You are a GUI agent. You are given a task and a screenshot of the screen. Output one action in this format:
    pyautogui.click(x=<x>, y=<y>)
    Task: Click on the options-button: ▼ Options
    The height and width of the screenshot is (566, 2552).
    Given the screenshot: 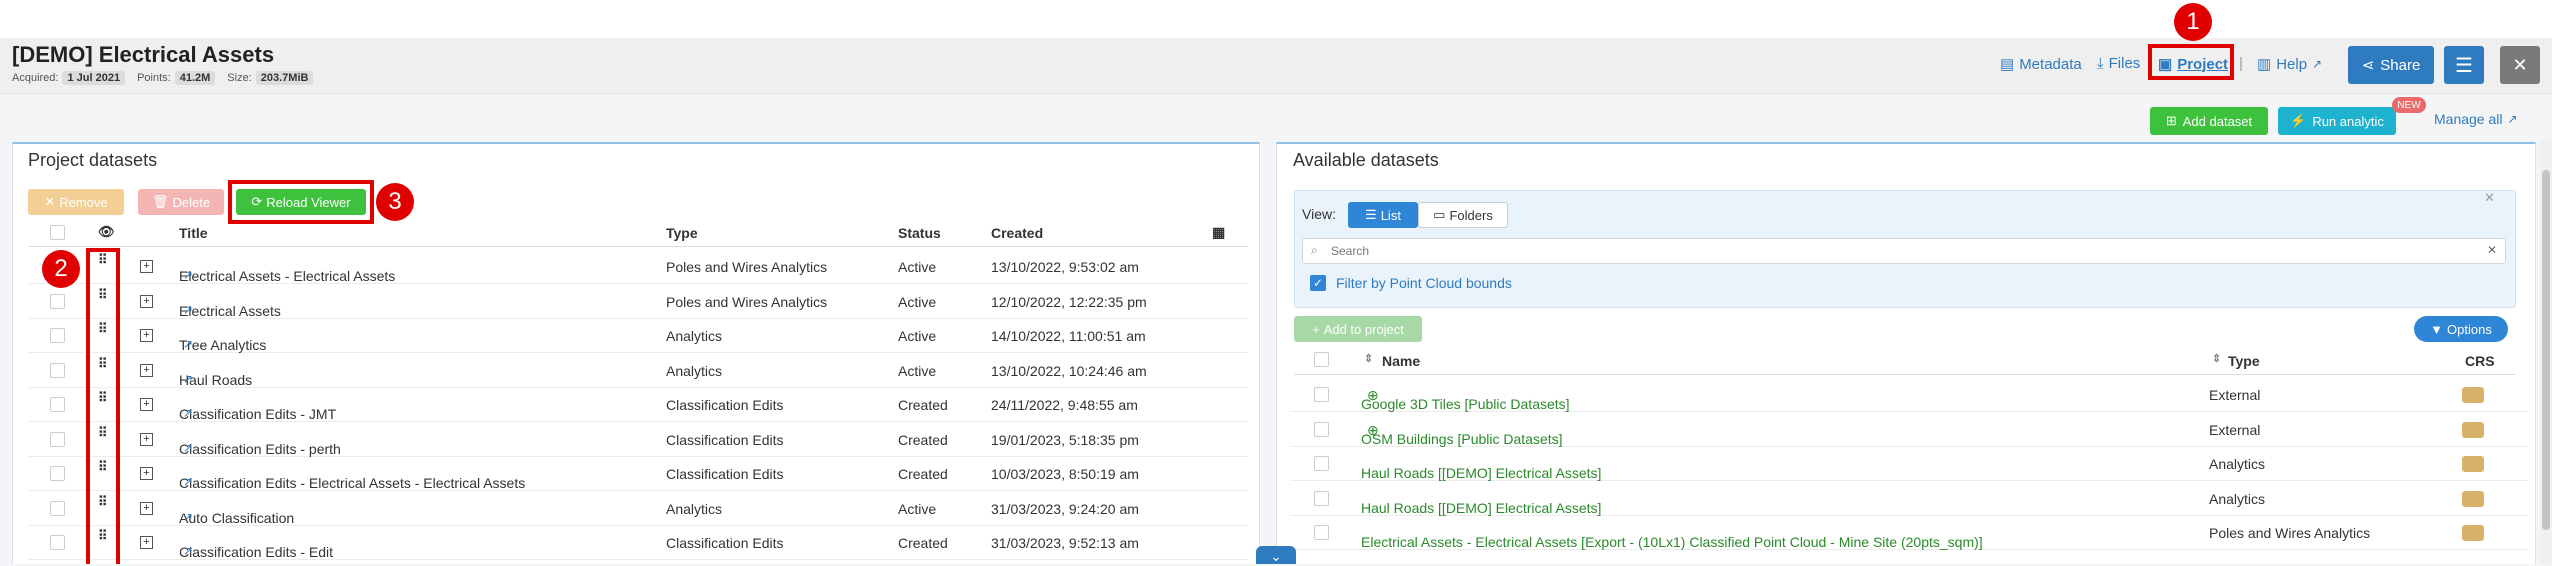 What is the action you would take?
    pyautogui.click(x=2461, y=329)
    